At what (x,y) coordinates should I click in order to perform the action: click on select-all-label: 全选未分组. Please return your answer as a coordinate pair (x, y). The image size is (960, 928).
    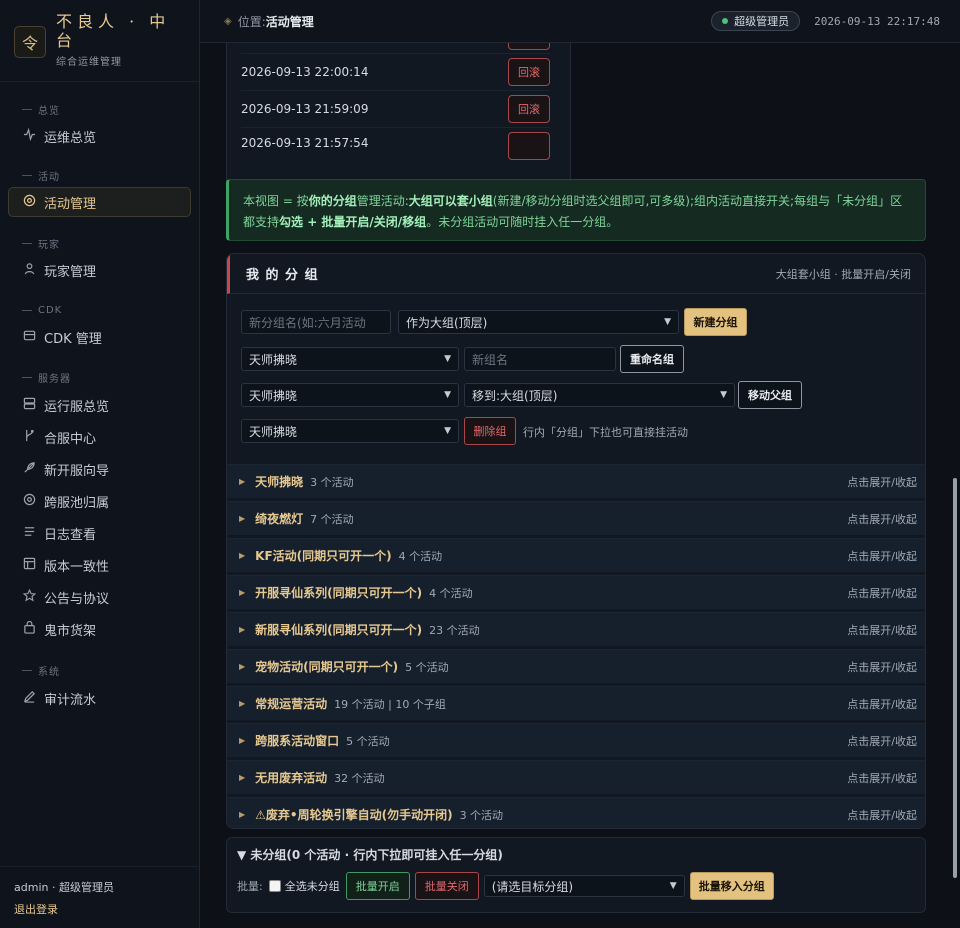
    Looking at the image, I should click on (312, 886).